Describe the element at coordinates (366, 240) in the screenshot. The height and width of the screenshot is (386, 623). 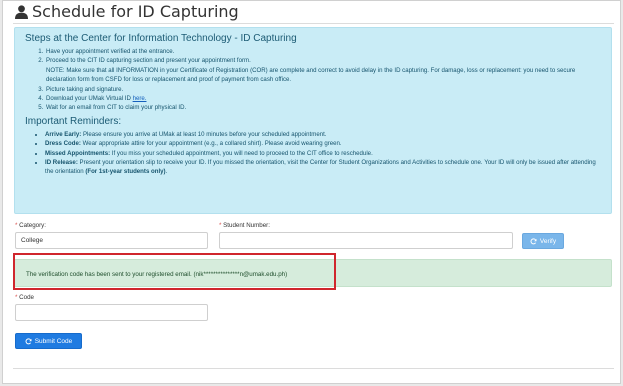
I see `student-number-input` at that location.